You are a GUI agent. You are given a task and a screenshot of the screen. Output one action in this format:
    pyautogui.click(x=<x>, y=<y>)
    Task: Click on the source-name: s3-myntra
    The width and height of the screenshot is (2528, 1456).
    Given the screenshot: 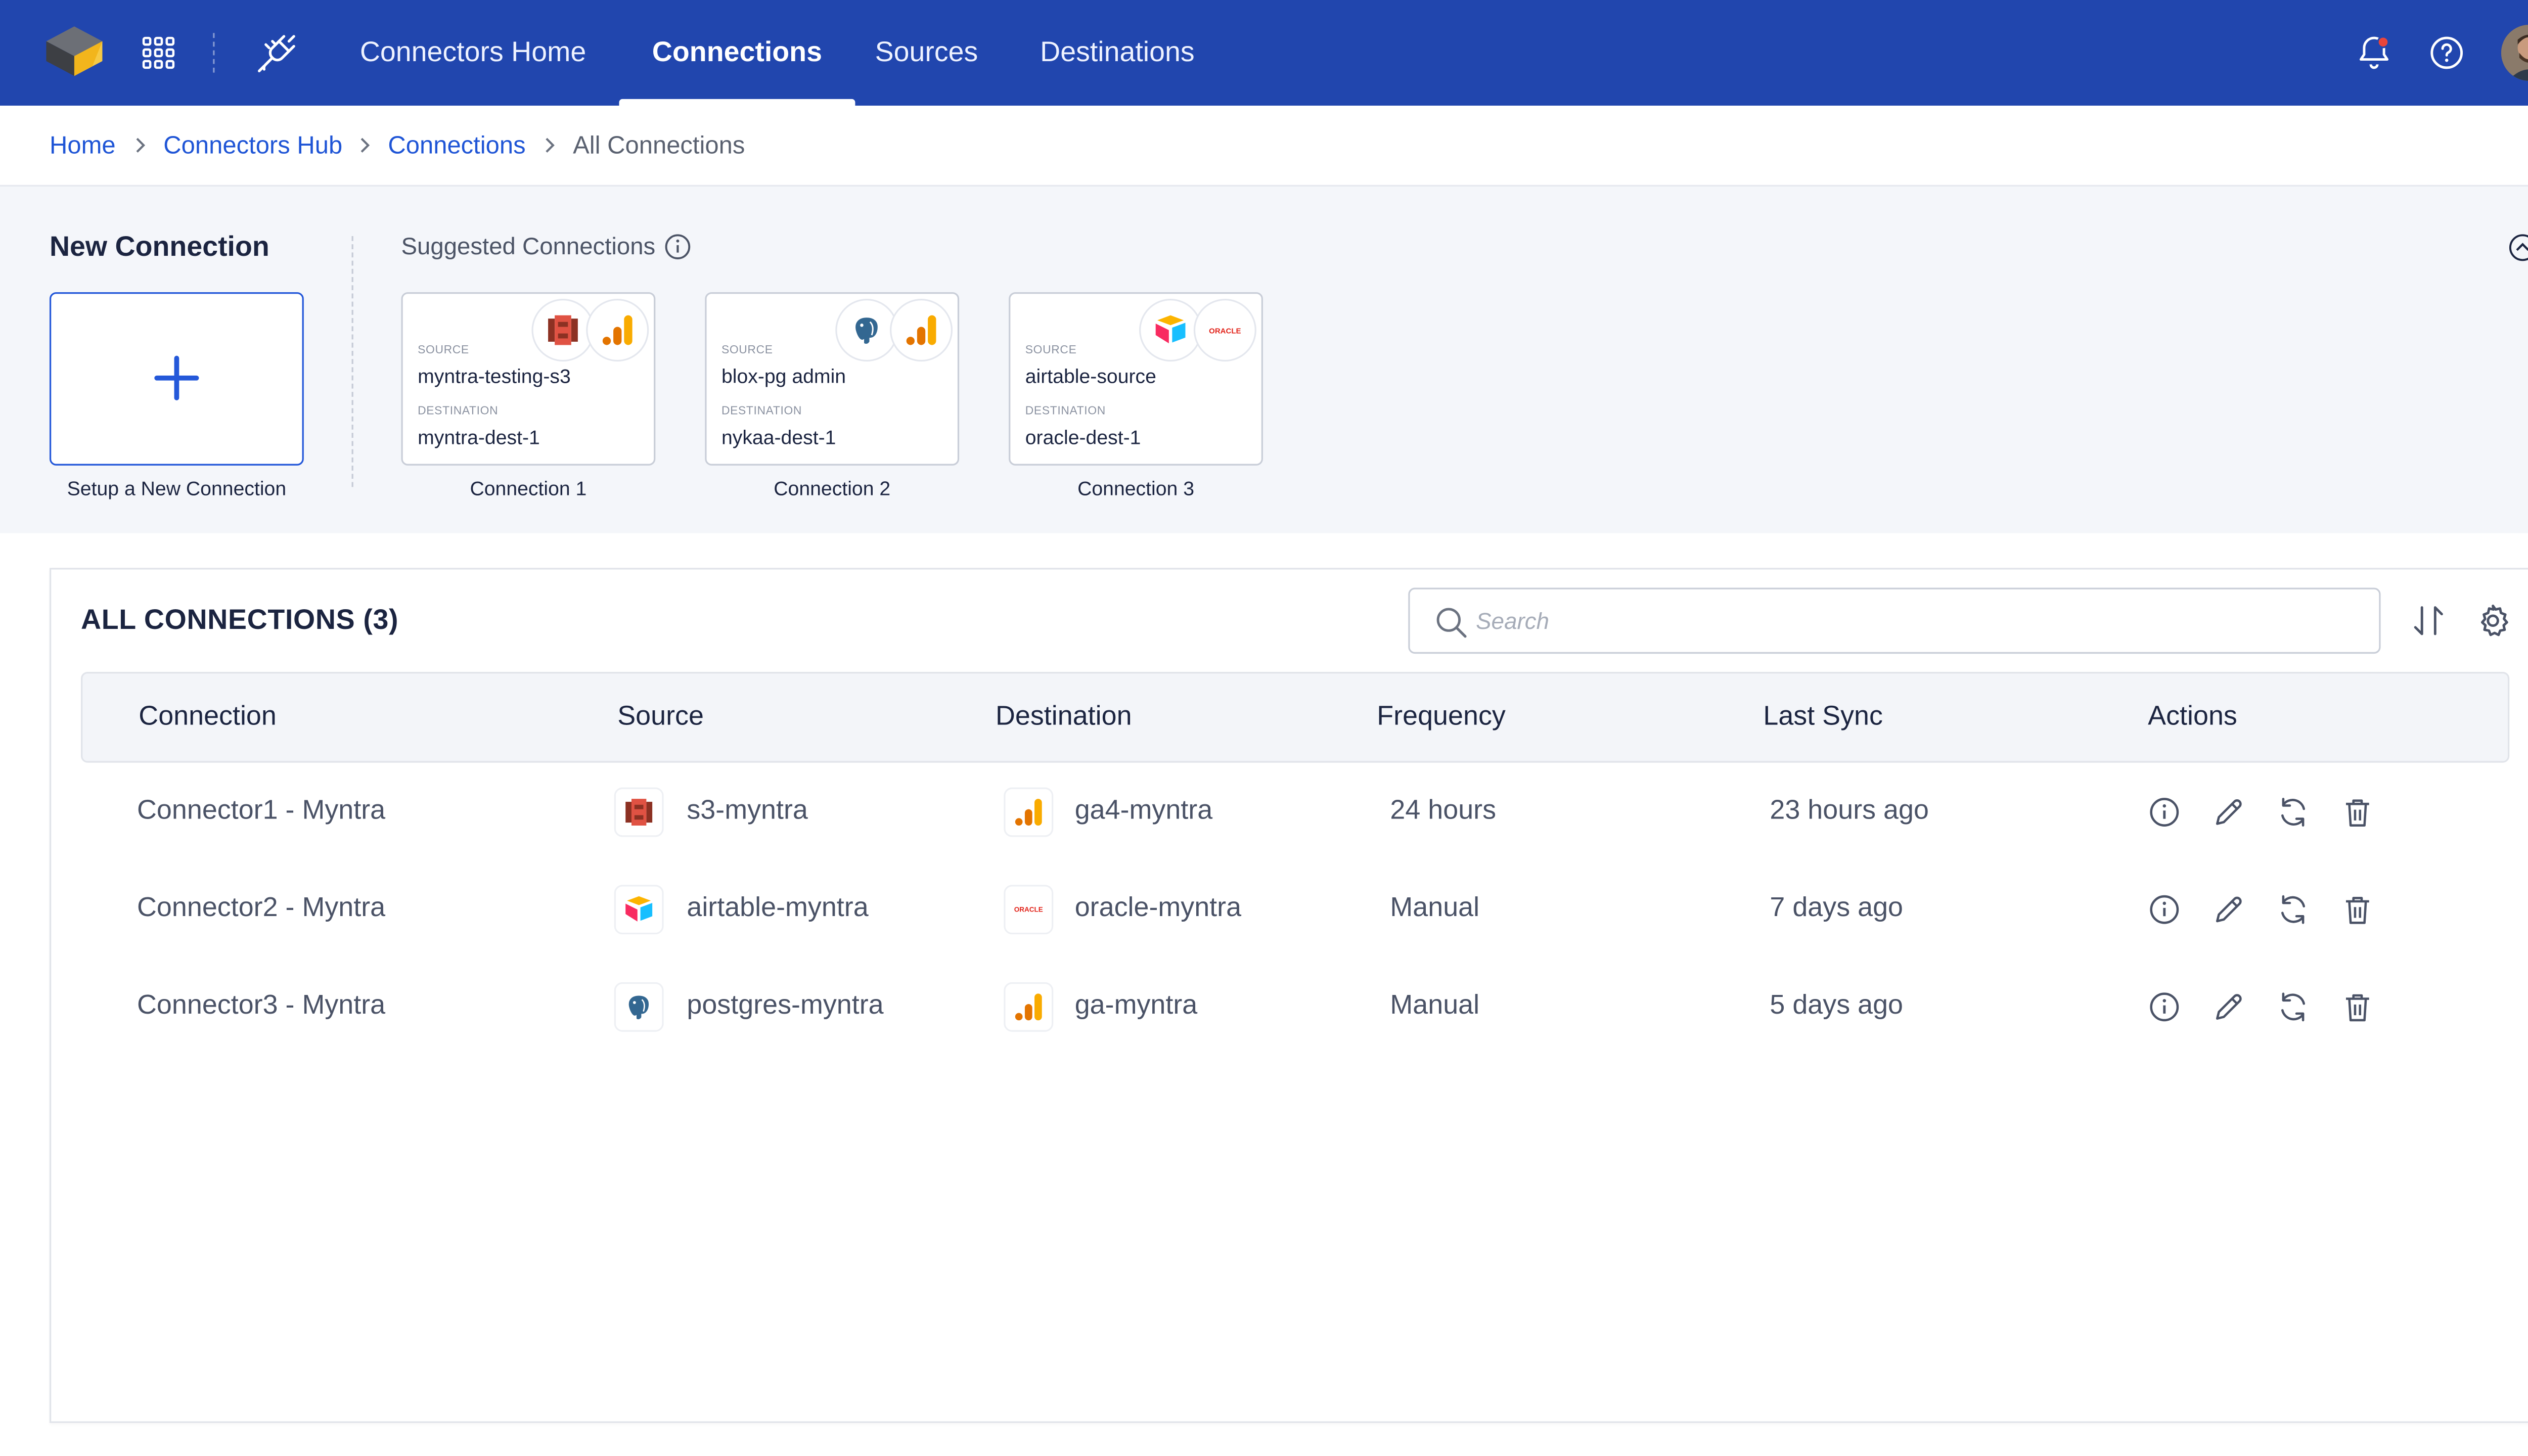 What is the action you would take?
    pyautogui.click(x=748, y=810)
    